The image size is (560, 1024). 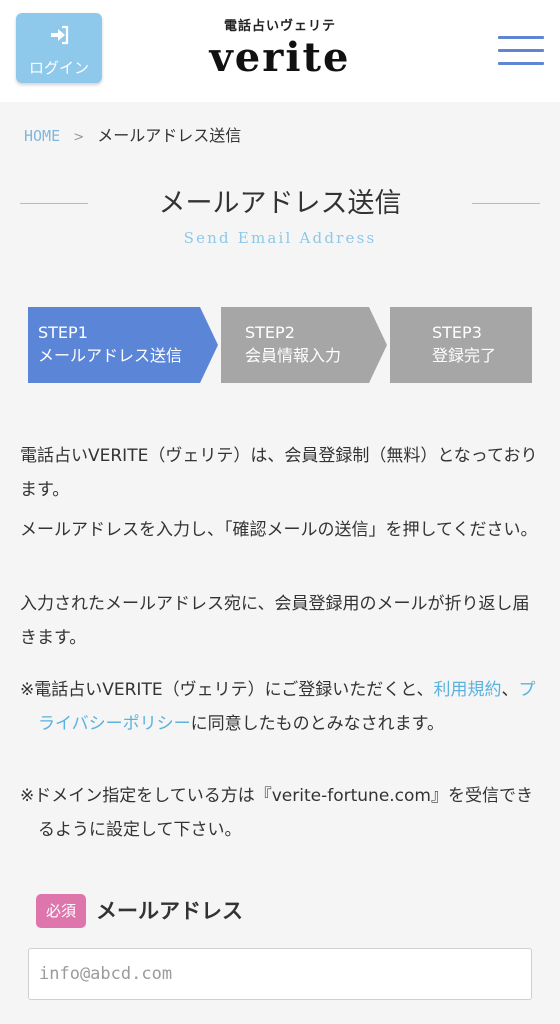 I want to click on breadcrumb-current: メールアドレス送信, so click(x=169, y=135).